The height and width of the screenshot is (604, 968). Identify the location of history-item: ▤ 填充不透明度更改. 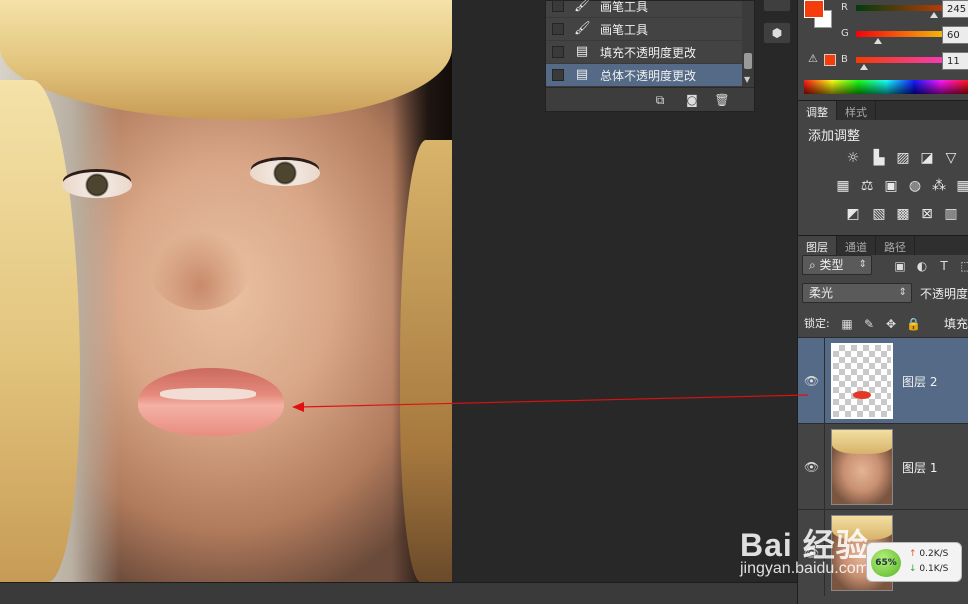
(644, 52).